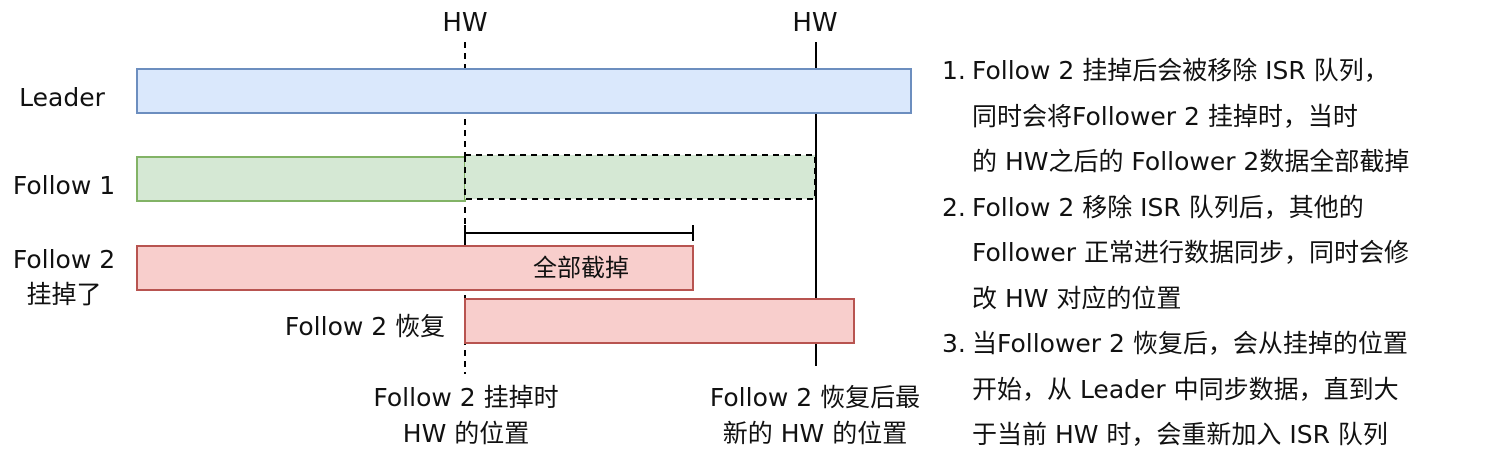 The image size is (1496, 462). Describe the element at coordinates (365, 326) in the screenshot. I see `follow2-recover-label: Follow 2 恢复` at that location.